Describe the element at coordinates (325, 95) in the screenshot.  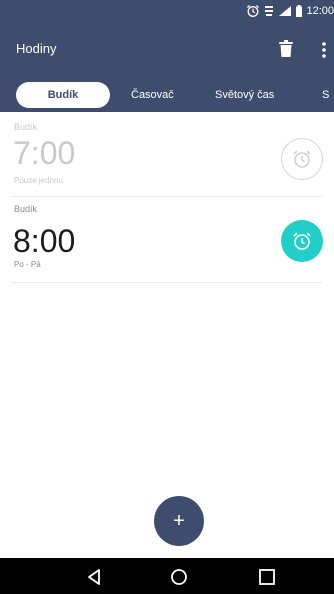
I see `tab-stopwatch: S` at that location.